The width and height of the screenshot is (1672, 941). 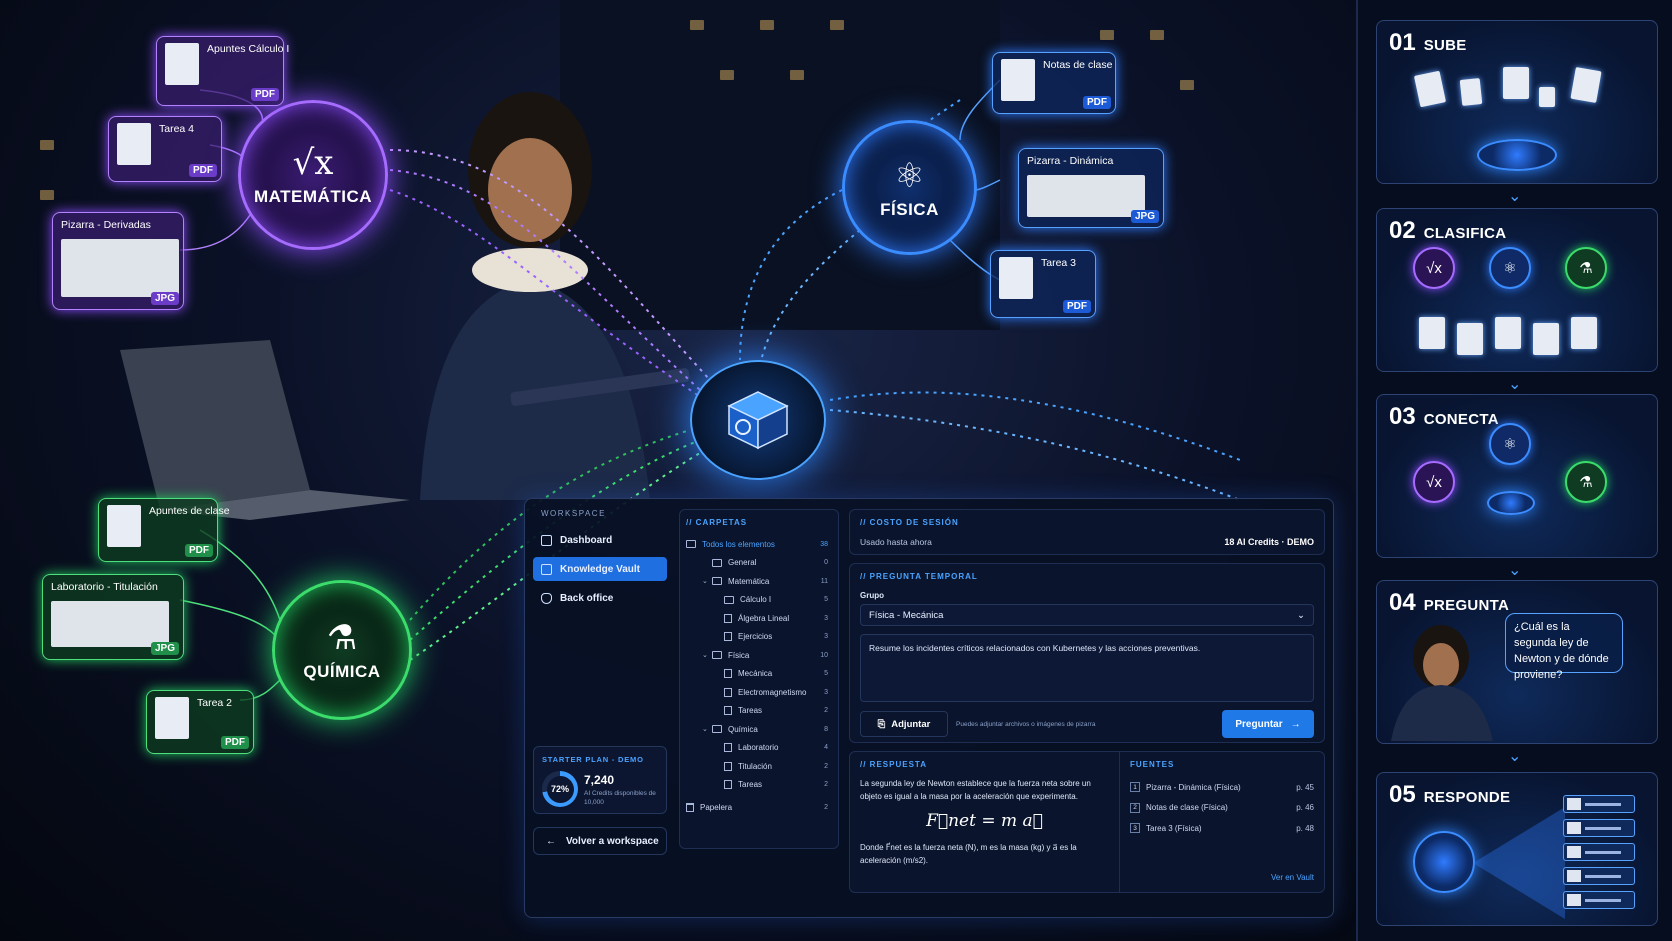 What do you see at coordinates (750, 711) in the screenshot?
I see `folder-label: Tareas` at bounding box center [750, 711].